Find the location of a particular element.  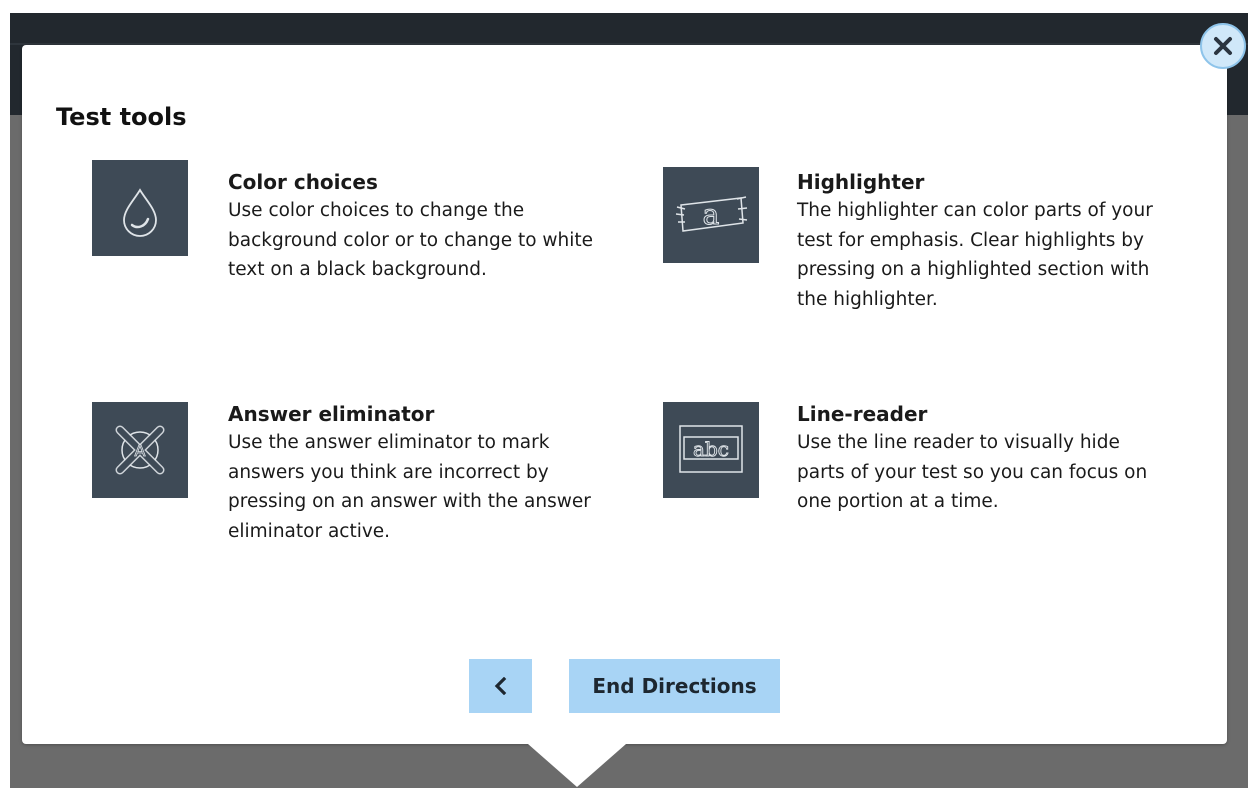

dialog-pointer is located at coordinates (577, 765).